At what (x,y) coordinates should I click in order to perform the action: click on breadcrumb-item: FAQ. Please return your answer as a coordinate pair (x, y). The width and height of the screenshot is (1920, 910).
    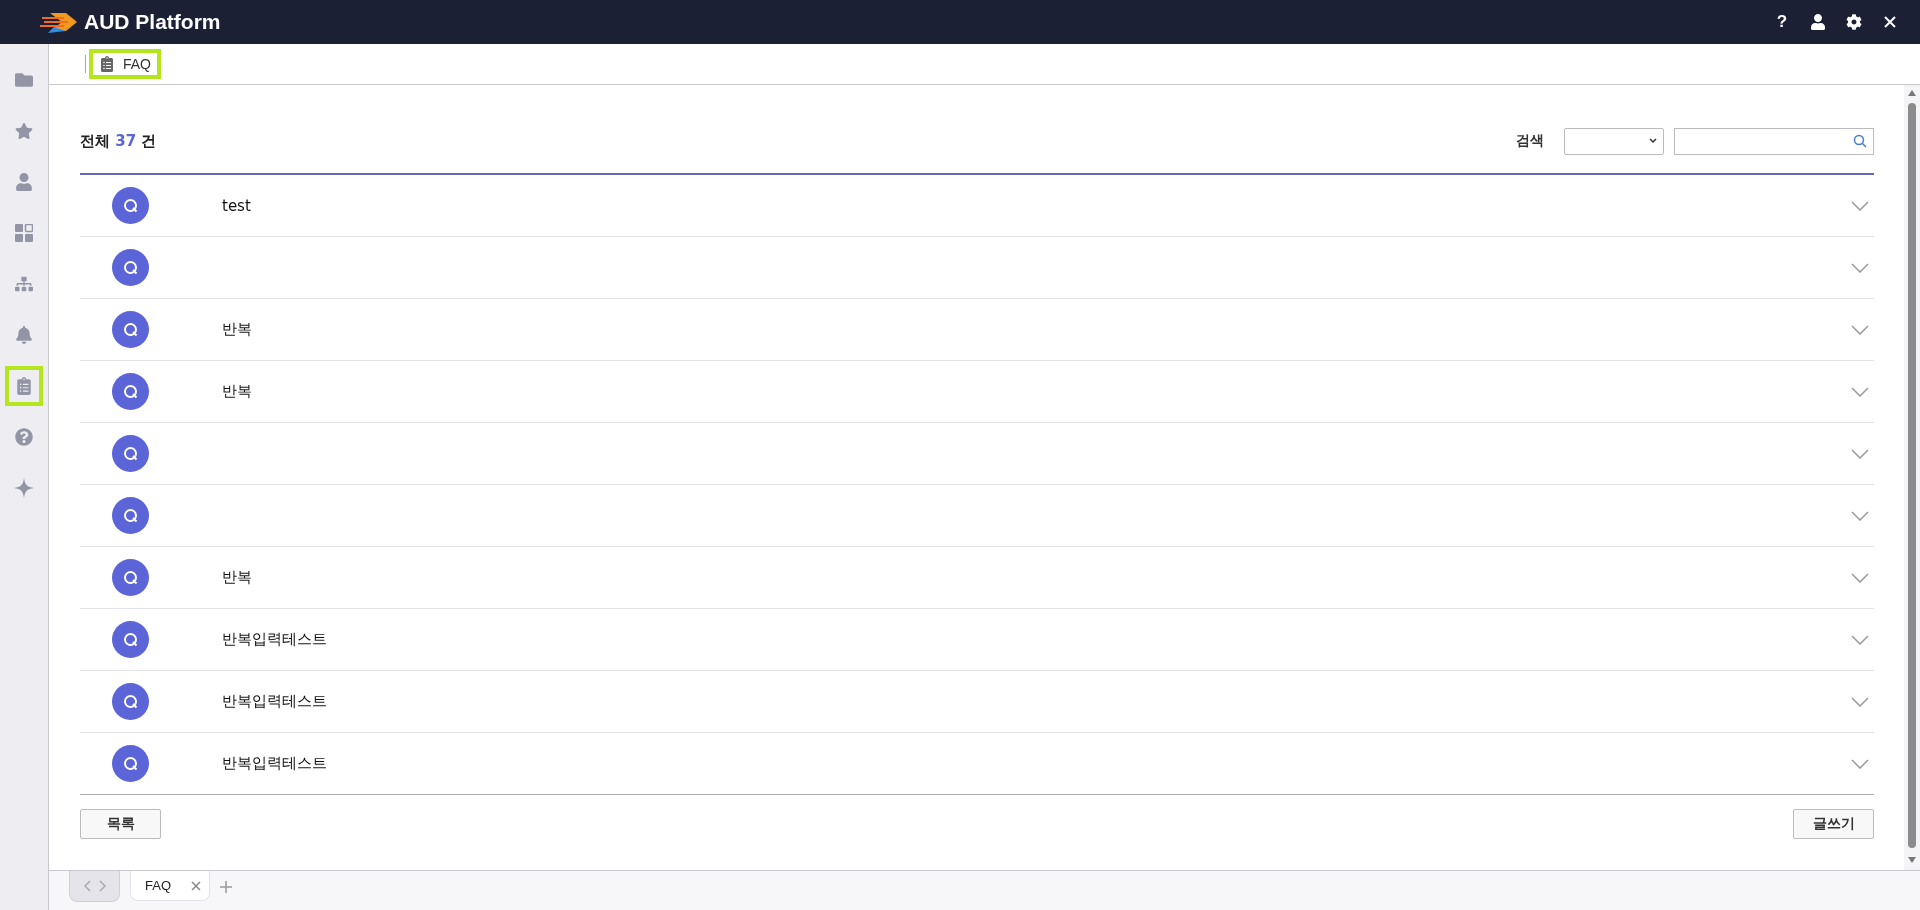
    Looking at the image, I should click on (125, 64).